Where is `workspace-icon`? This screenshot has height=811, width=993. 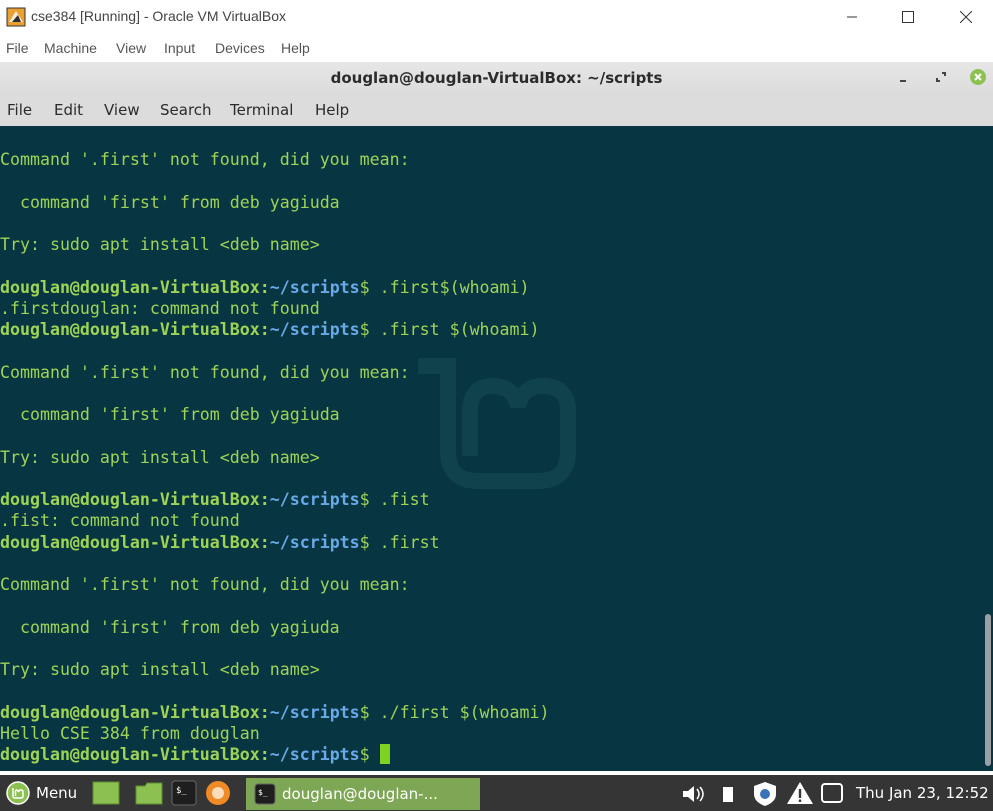
workspace-icon is located at coordinates (832, 793).